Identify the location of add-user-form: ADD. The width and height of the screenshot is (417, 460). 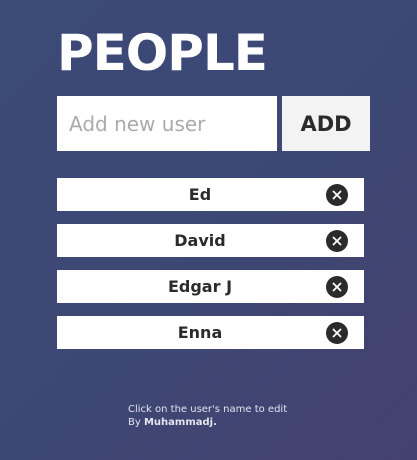
(213, 123).